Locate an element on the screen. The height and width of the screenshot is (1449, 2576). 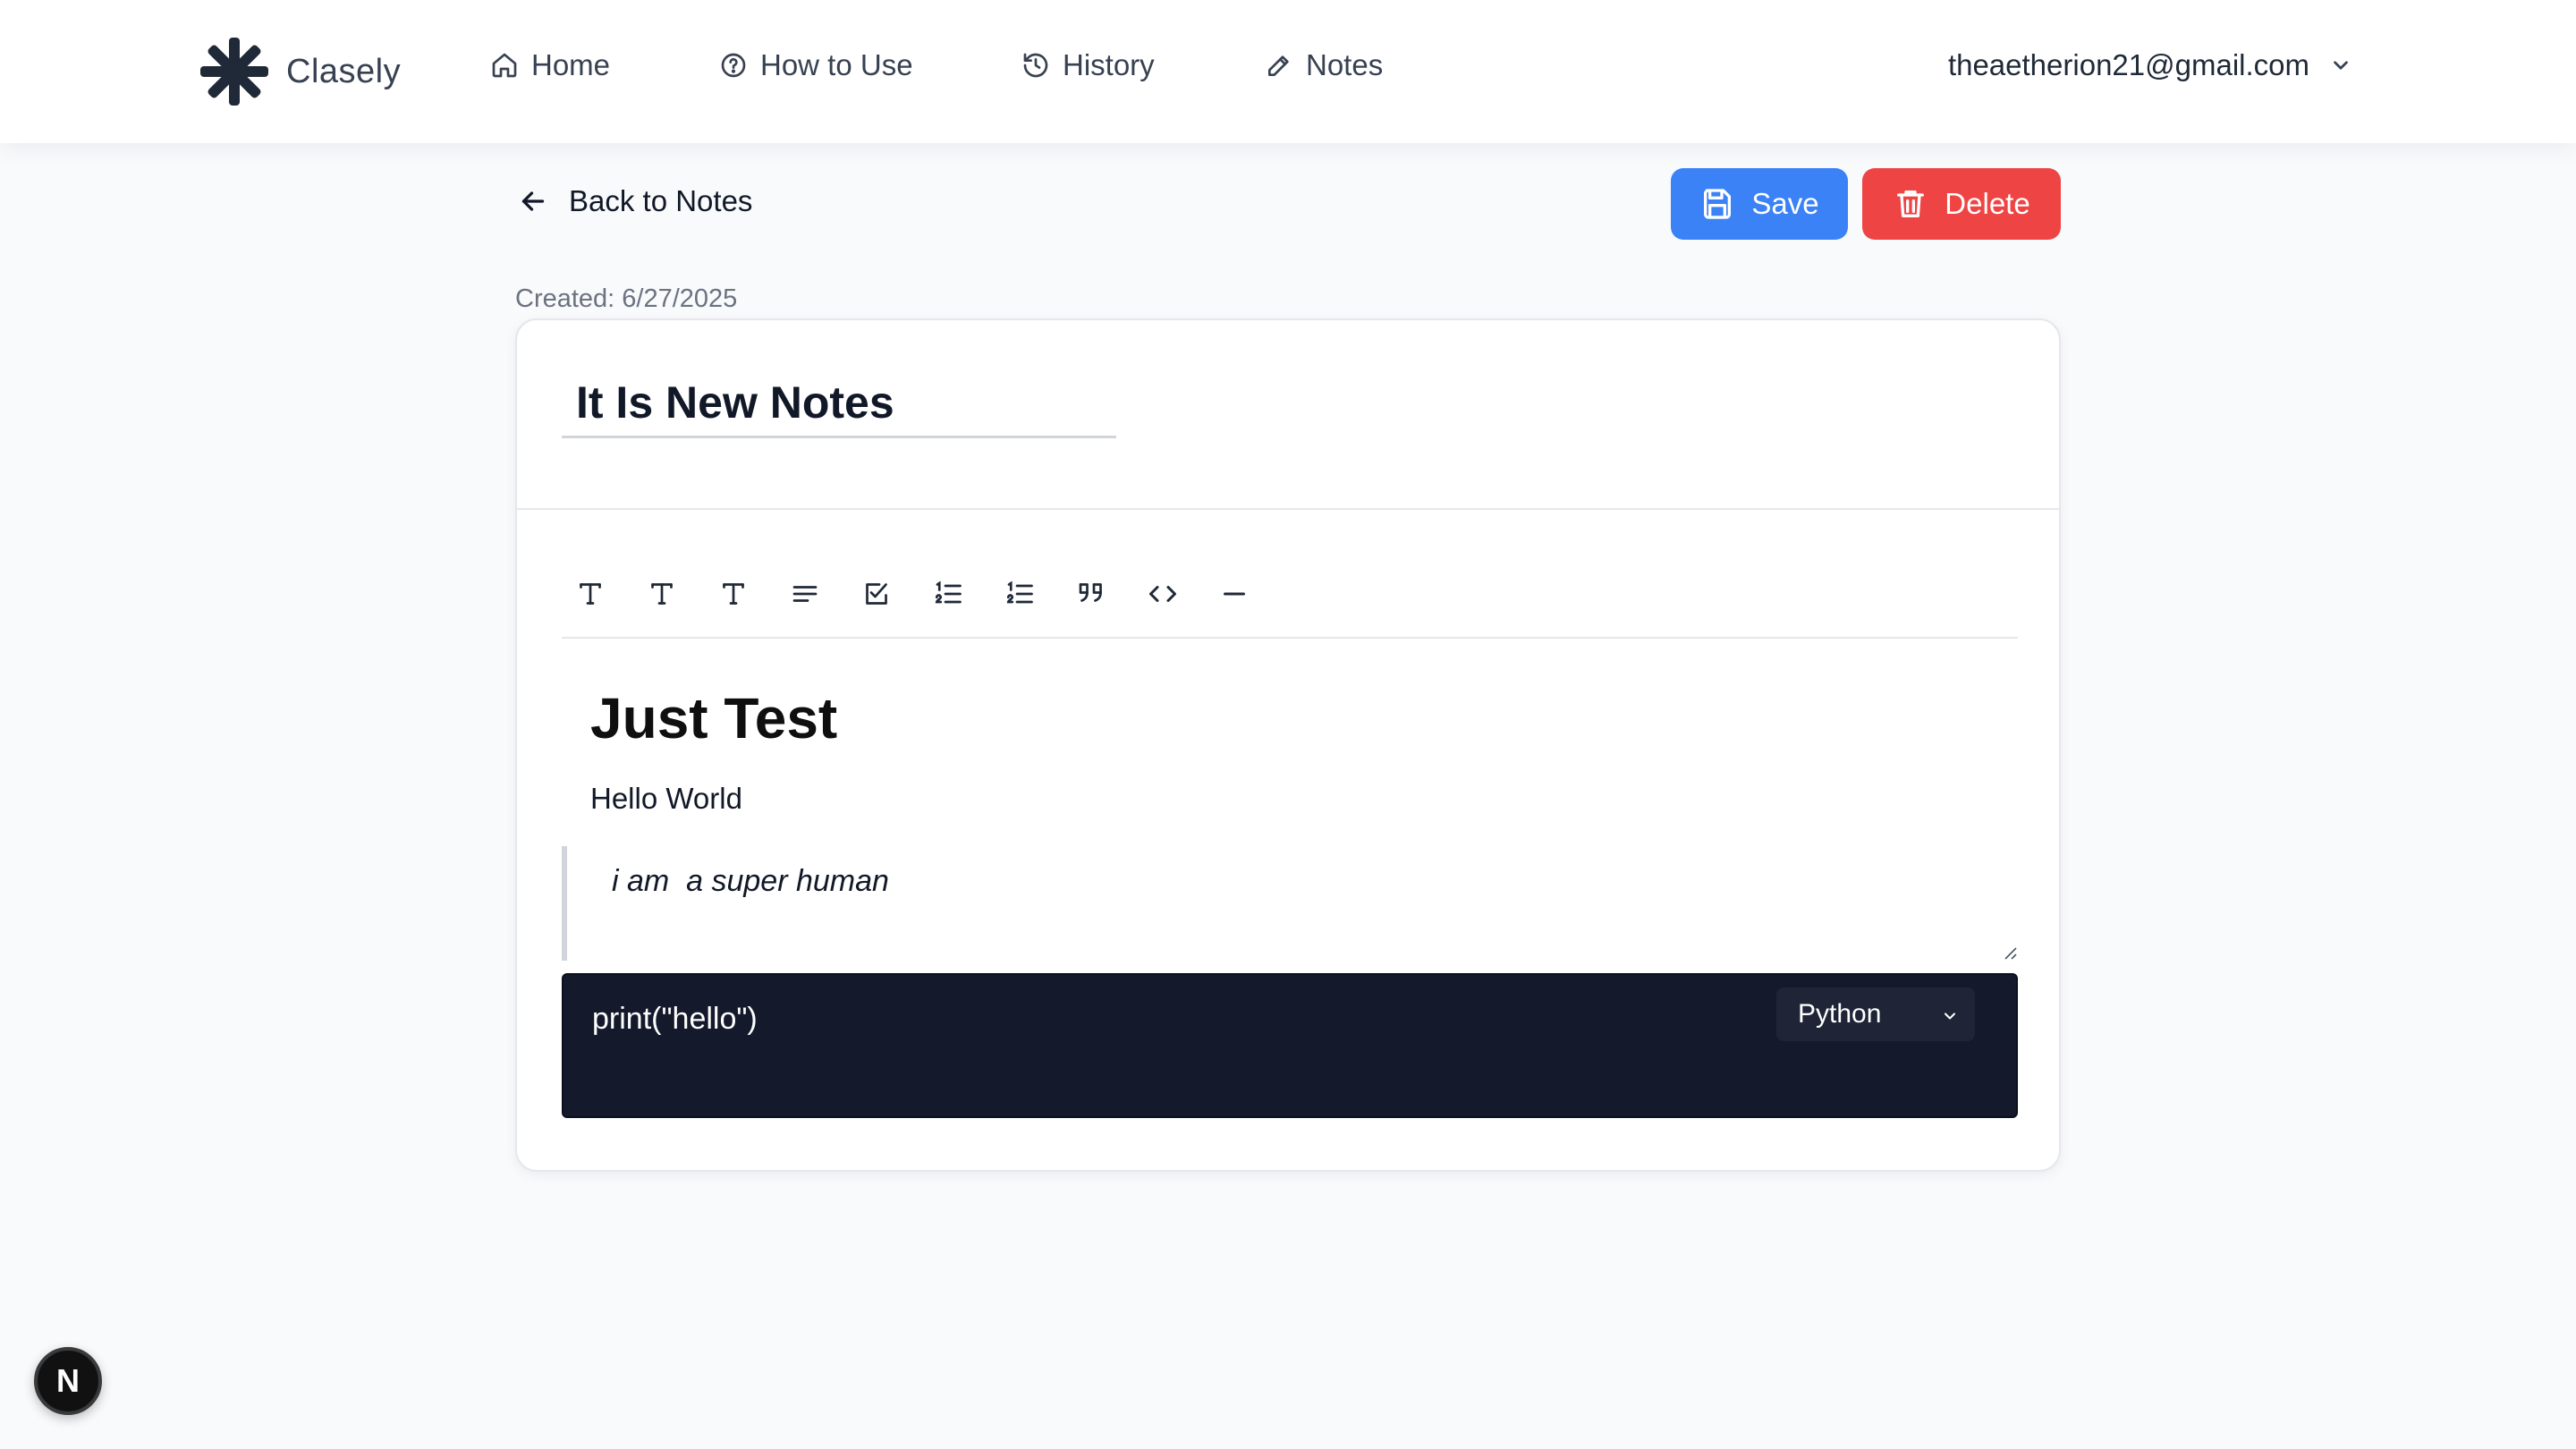
heading-3-icon is located at coordinates (733, 594).